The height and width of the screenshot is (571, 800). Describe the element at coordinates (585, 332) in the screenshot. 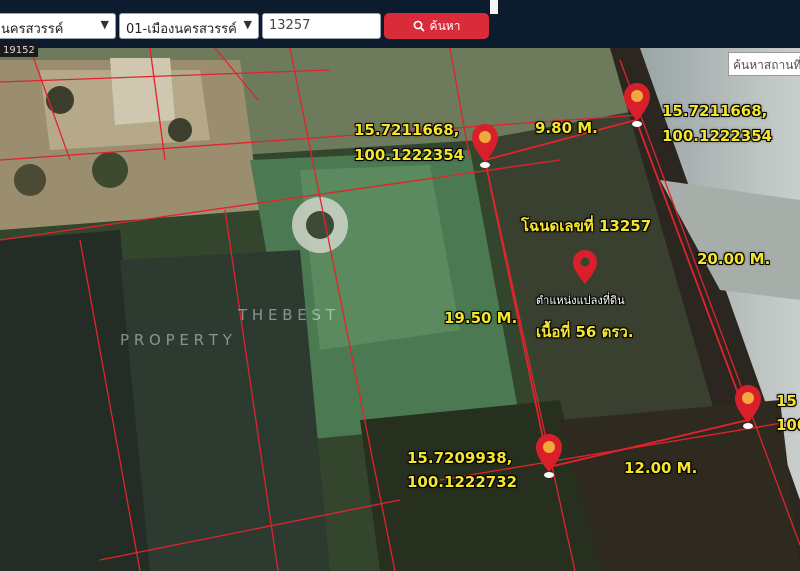

I see `area-label: เนื้อที่ 56 ตรว.` at that location.